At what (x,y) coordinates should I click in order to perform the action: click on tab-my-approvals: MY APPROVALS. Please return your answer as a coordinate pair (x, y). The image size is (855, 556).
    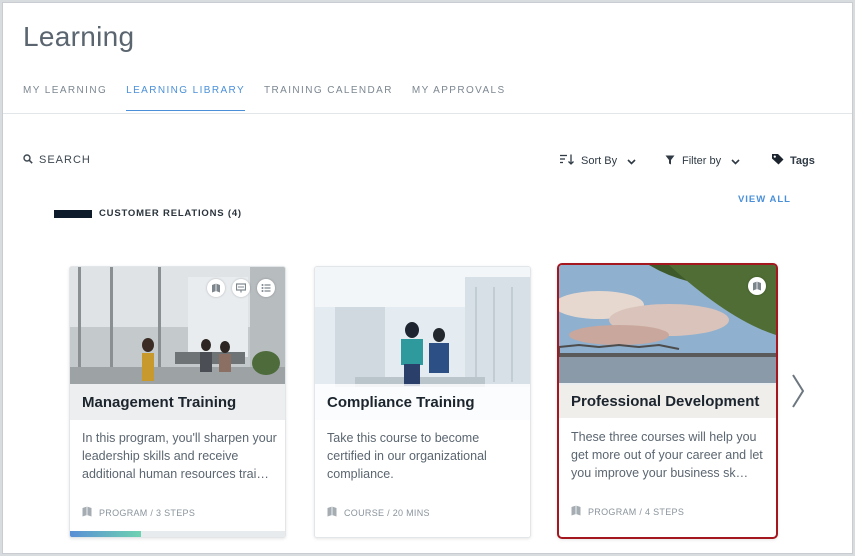
    Looking at the image, I should click on (459, 98).